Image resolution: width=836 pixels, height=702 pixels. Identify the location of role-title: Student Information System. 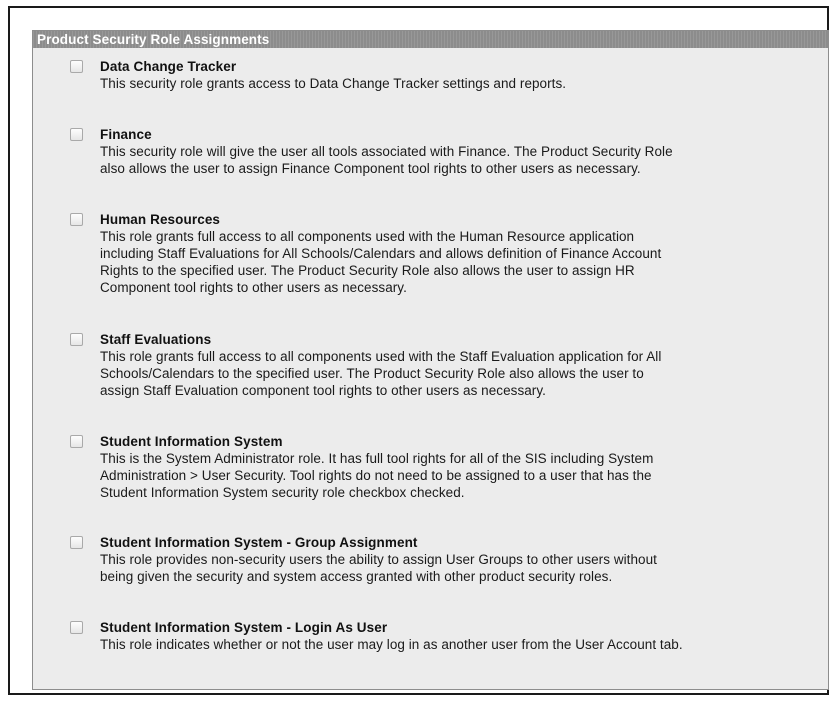
(191, 441).